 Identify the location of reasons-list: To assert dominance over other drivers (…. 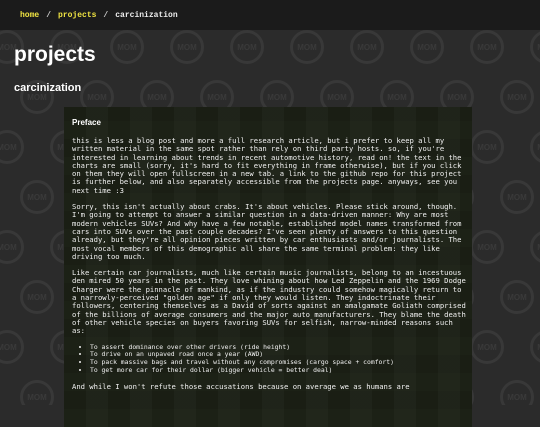
(270, 359).